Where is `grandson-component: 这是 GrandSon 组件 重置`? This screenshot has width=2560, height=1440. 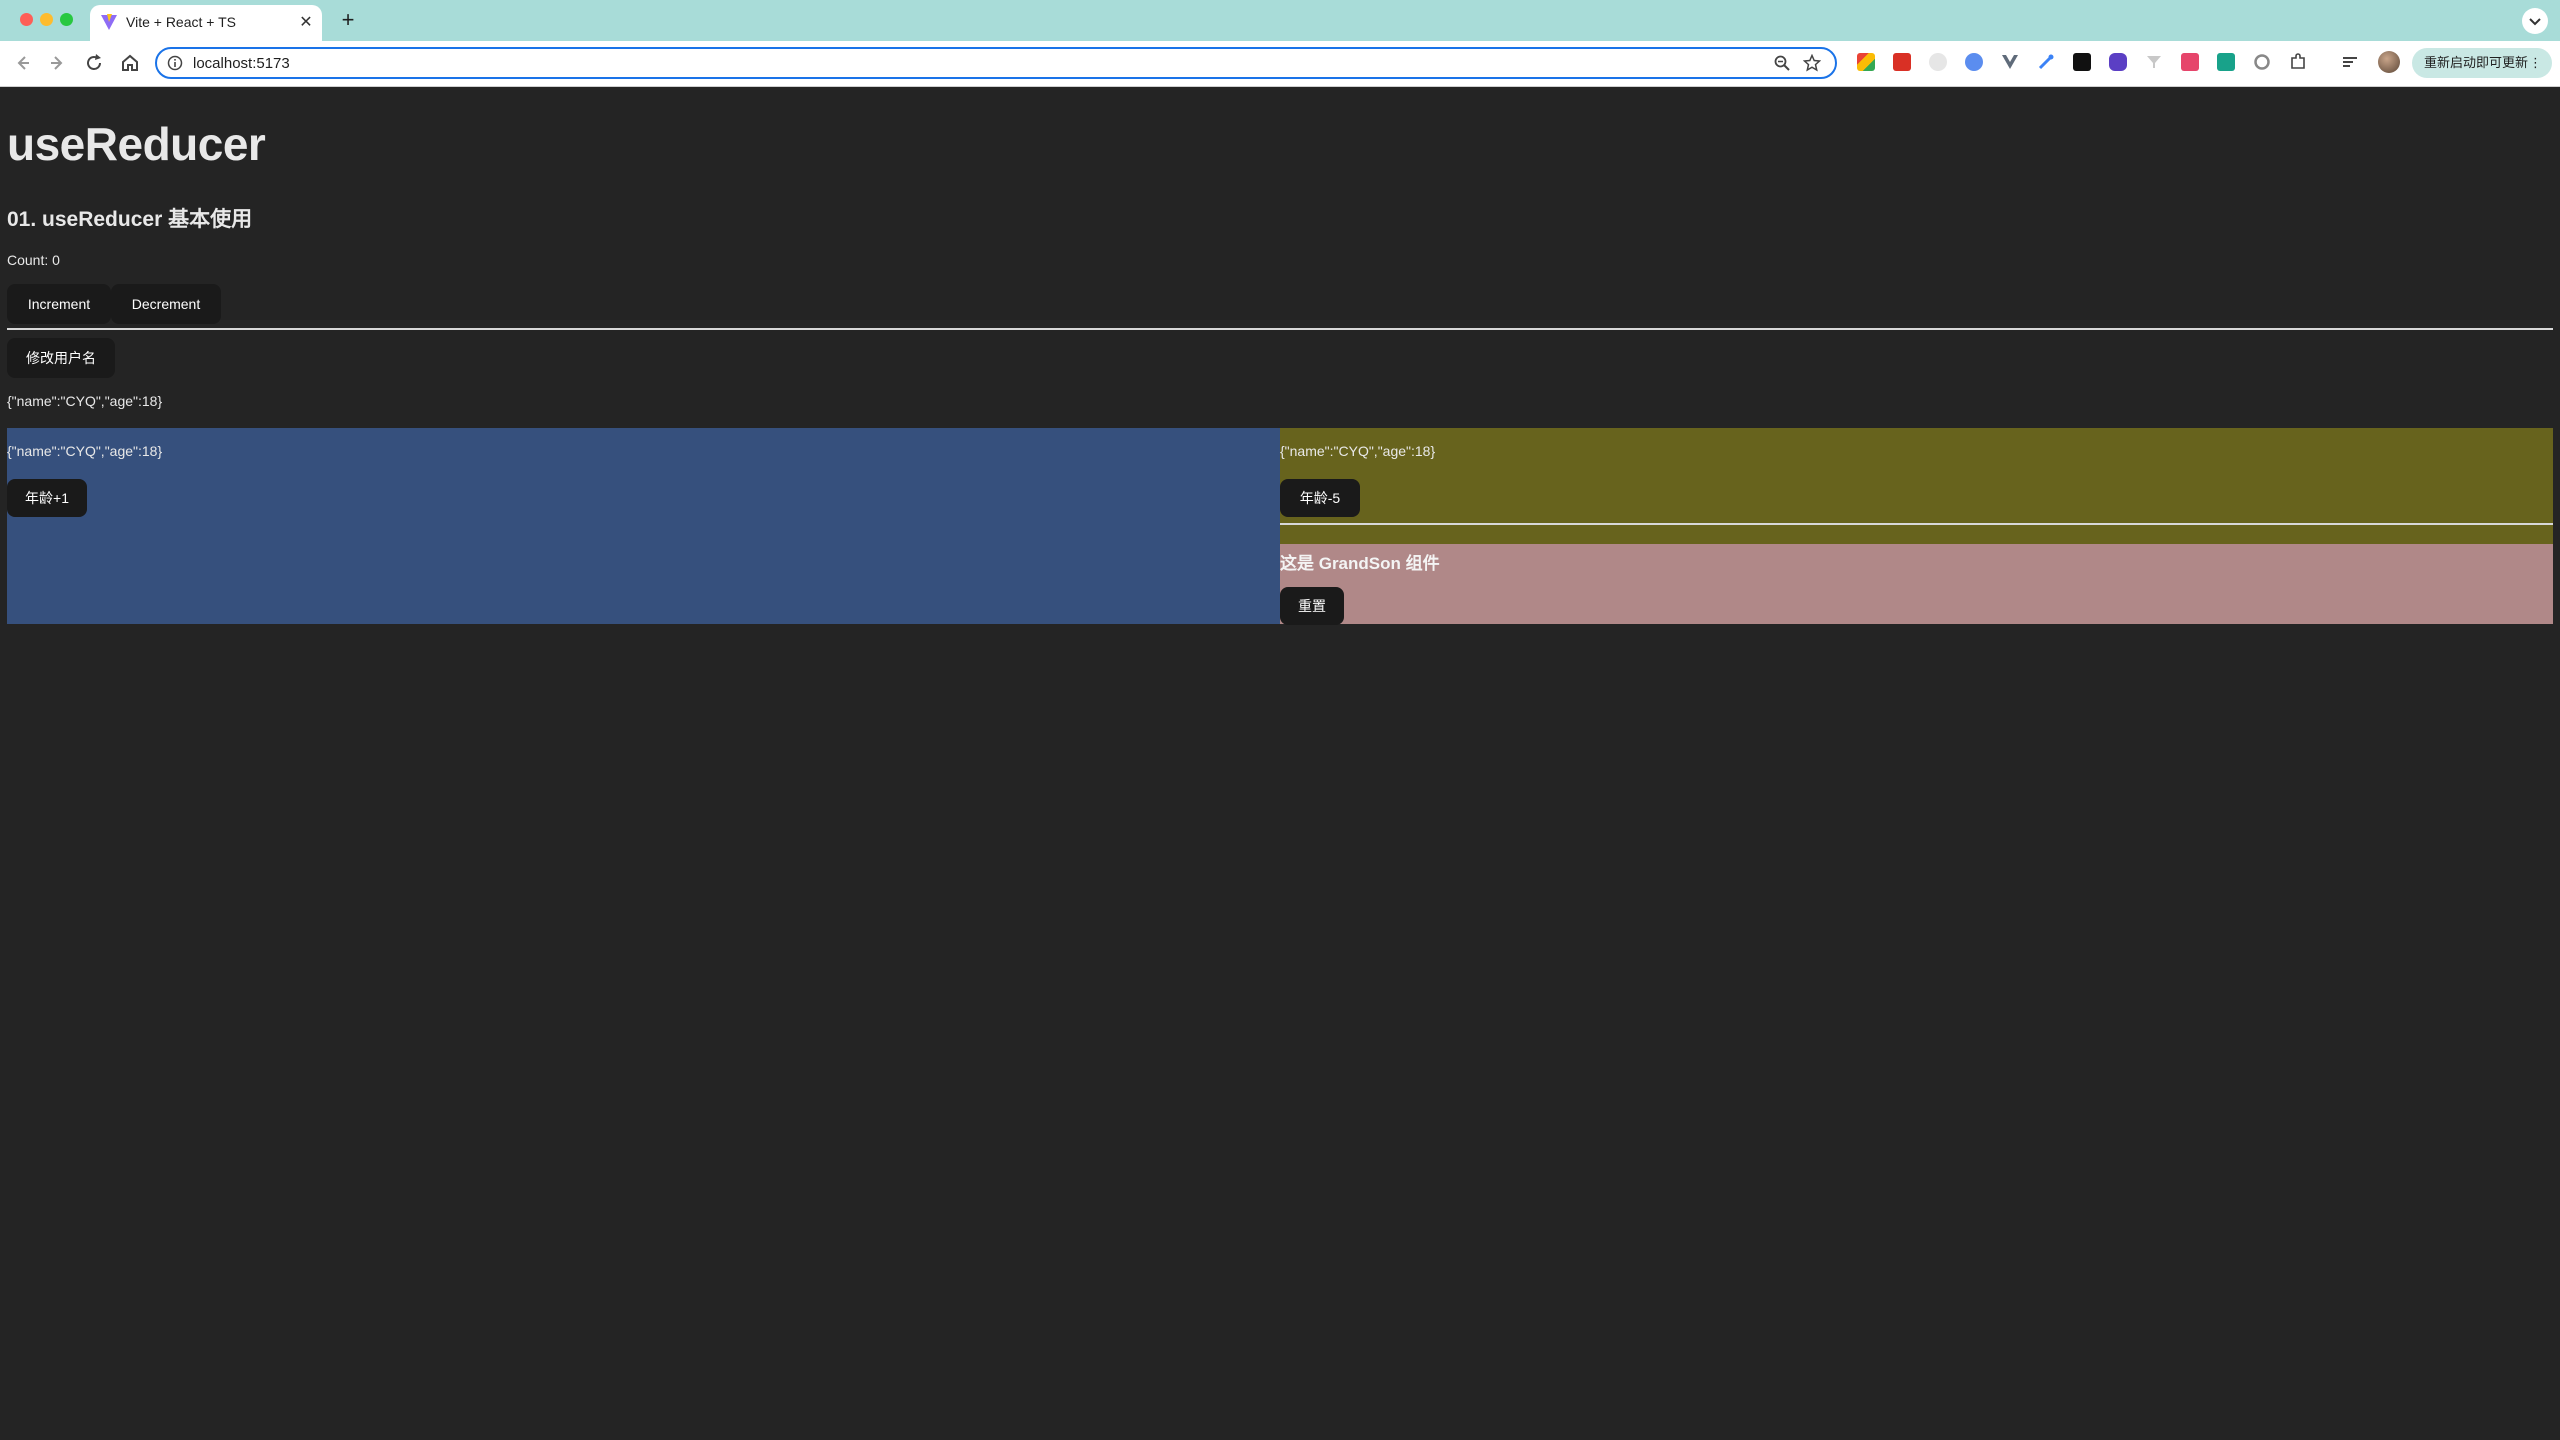
grandson-component: 这是 GrandSon 组件 重置 is located at coordinates (1916, 584).